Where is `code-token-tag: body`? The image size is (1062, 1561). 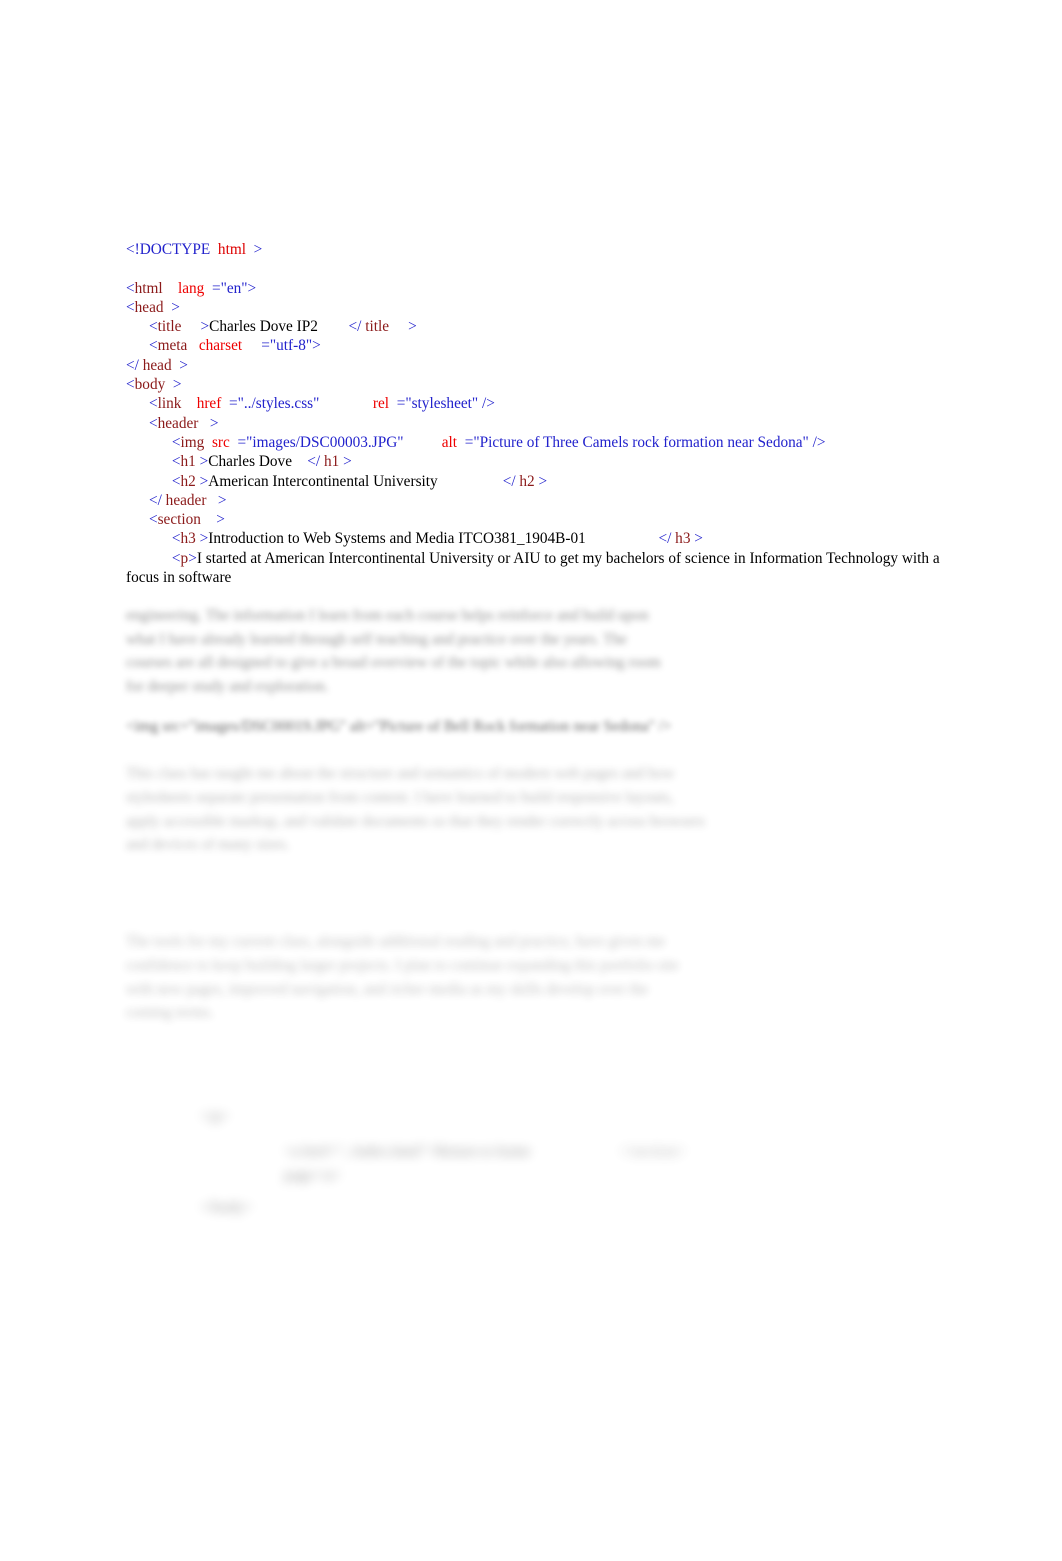
code-token-tag: body is located at coordinates (150, 385).